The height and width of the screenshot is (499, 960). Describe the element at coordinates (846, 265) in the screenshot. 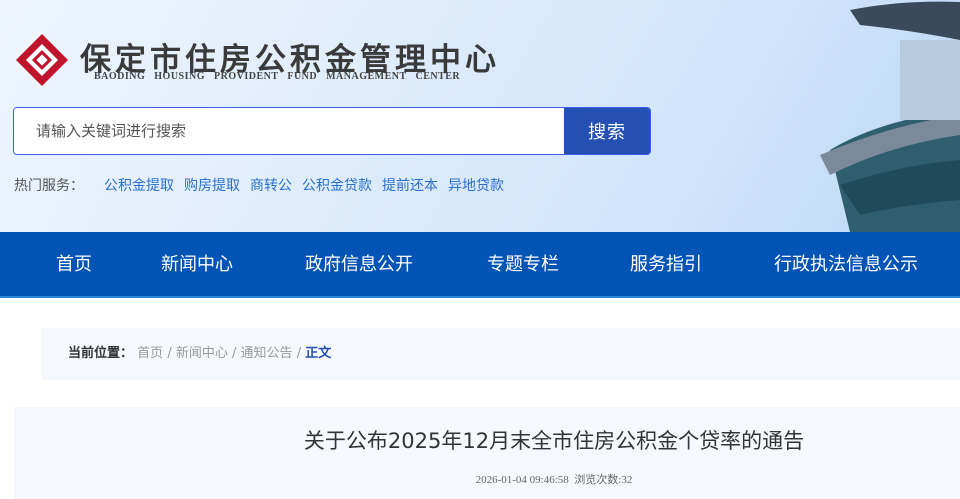

I see `nav-enforcement: 行政执法信息公示` at that location.